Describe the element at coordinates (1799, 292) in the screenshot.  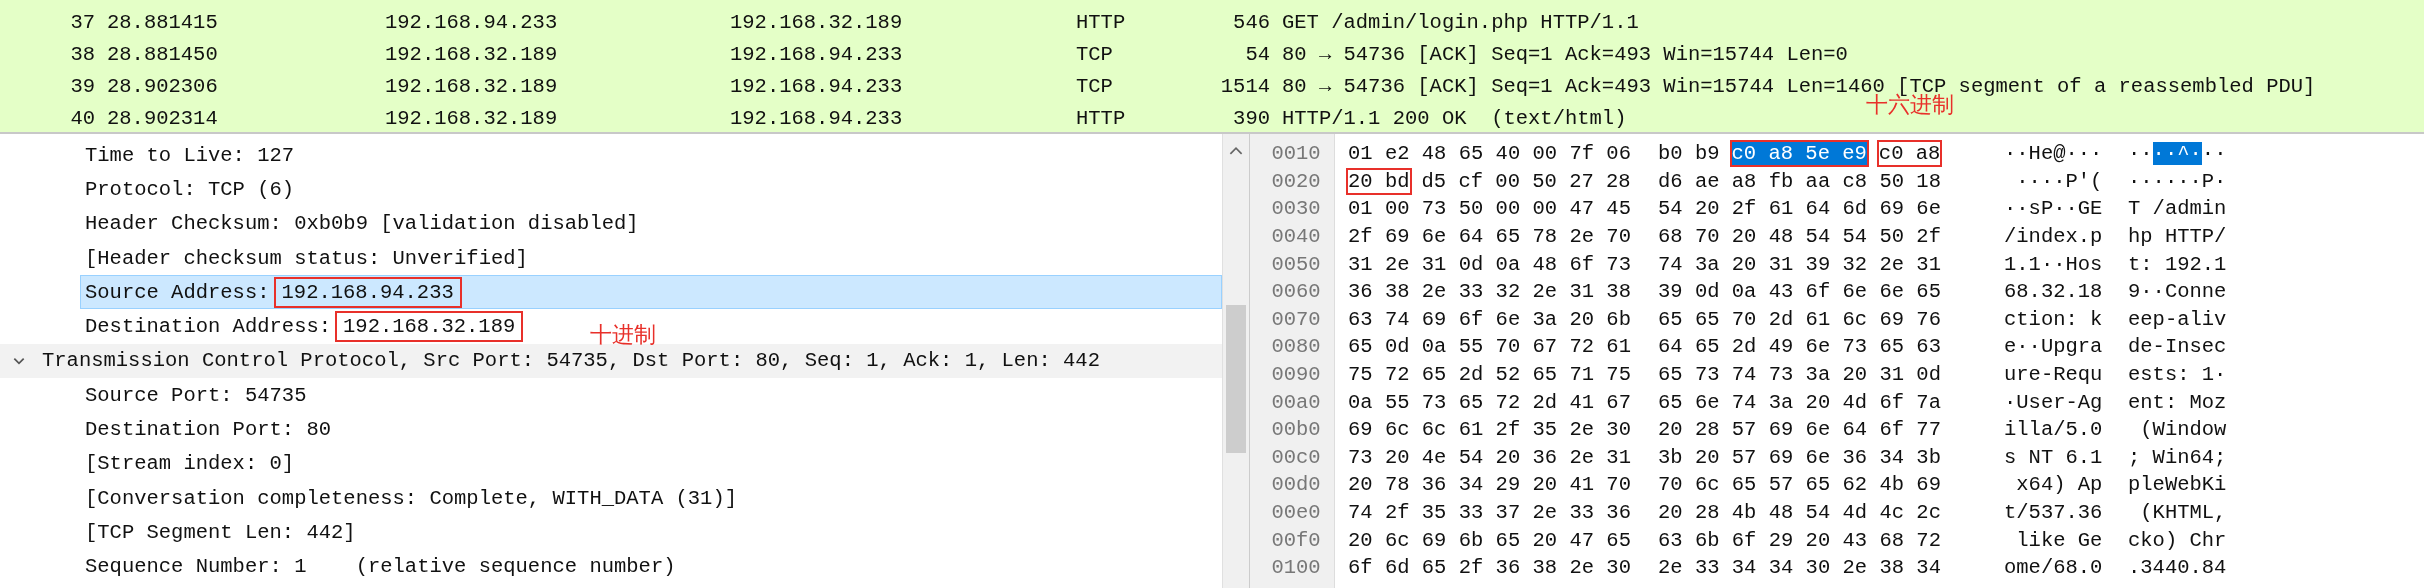
I see `hex-bytes: 39 0d 0a 43 6f 6e 6e 65` at that location.